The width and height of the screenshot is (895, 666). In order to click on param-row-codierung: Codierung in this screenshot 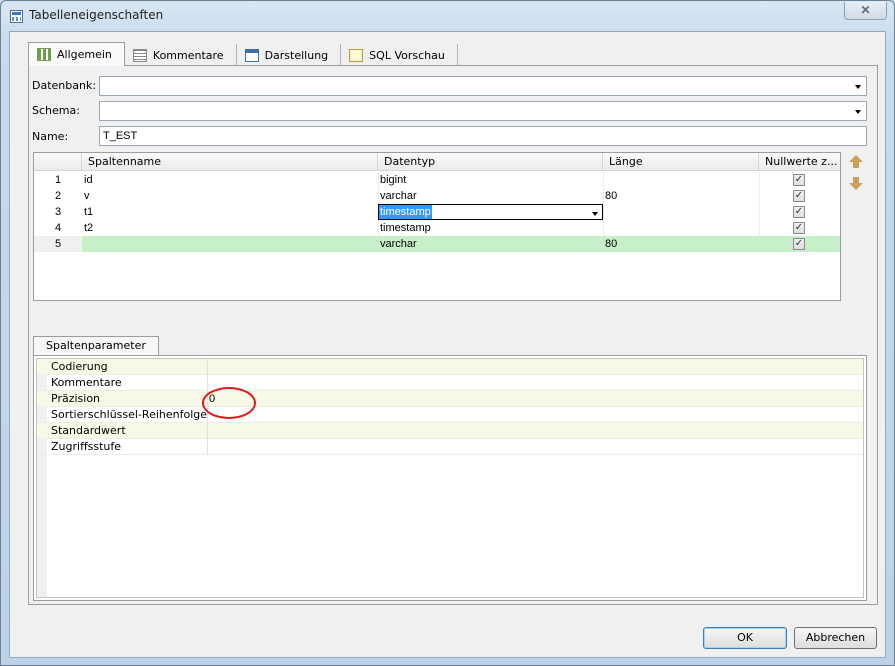, I will do `click(450, 367)`.